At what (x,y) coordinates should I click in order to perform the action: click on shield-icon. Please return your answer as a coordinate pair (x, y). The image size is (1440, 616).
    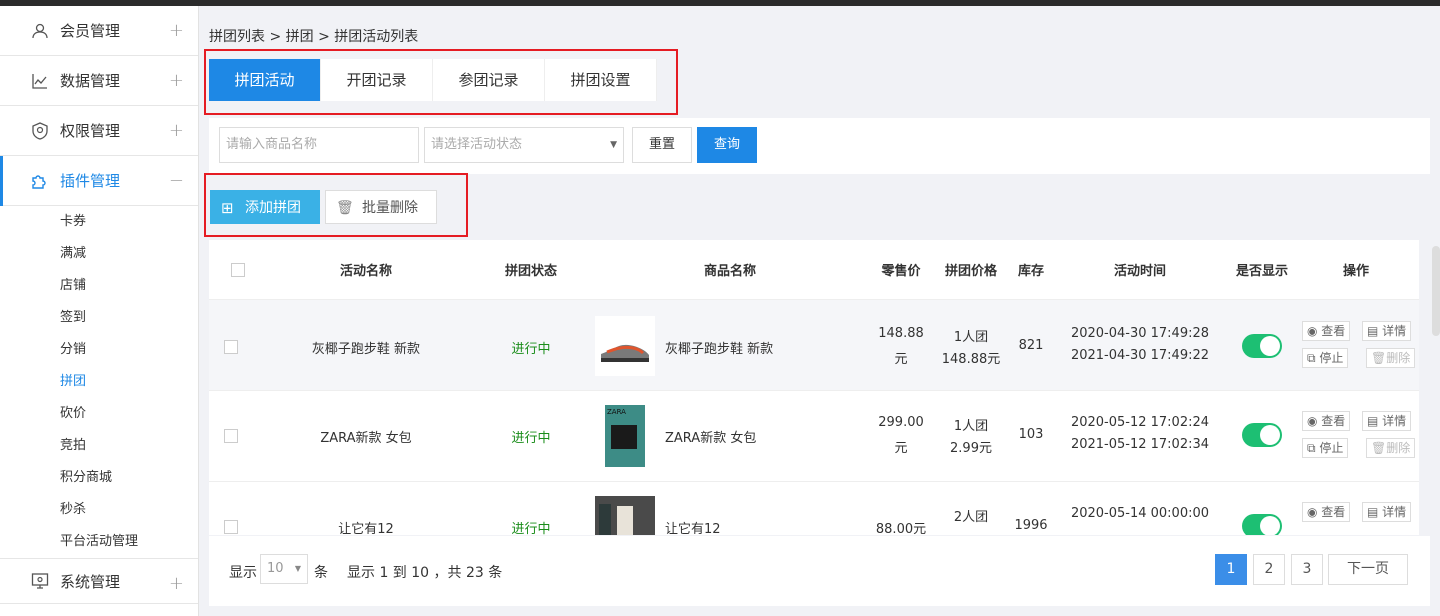
    Looking at the image, I should click on (40, 131).